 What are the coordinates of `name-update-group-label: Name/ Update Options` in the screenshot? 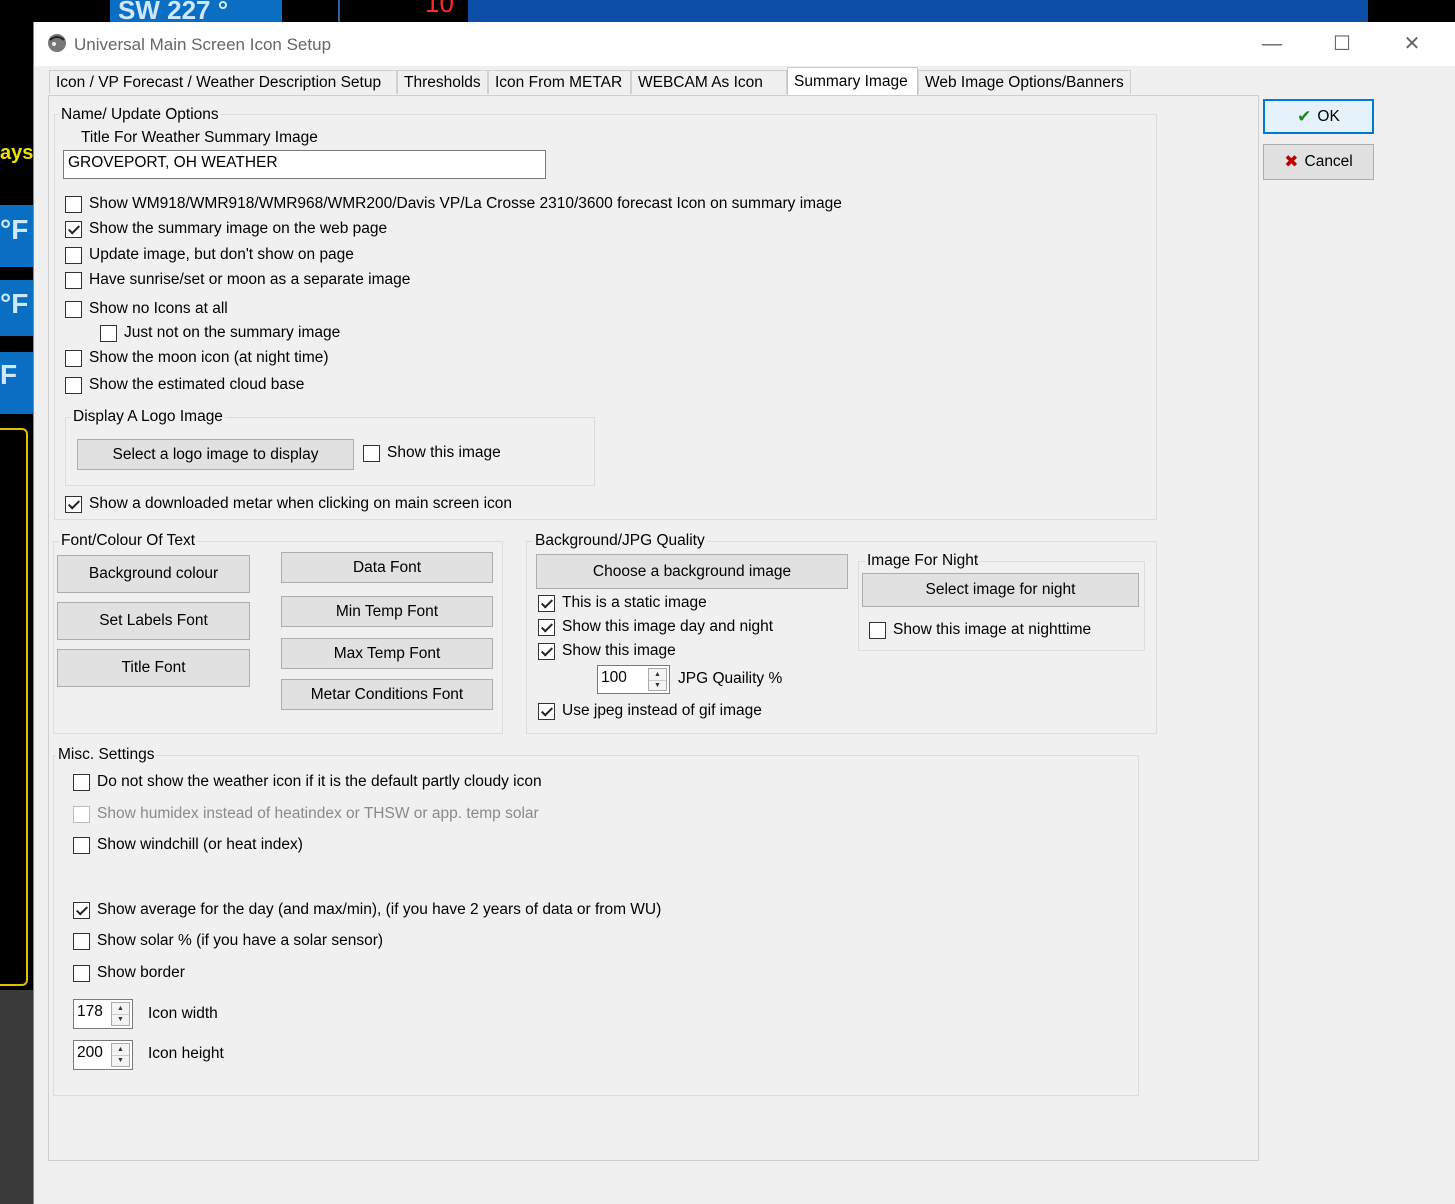 It's located at (140, 115).